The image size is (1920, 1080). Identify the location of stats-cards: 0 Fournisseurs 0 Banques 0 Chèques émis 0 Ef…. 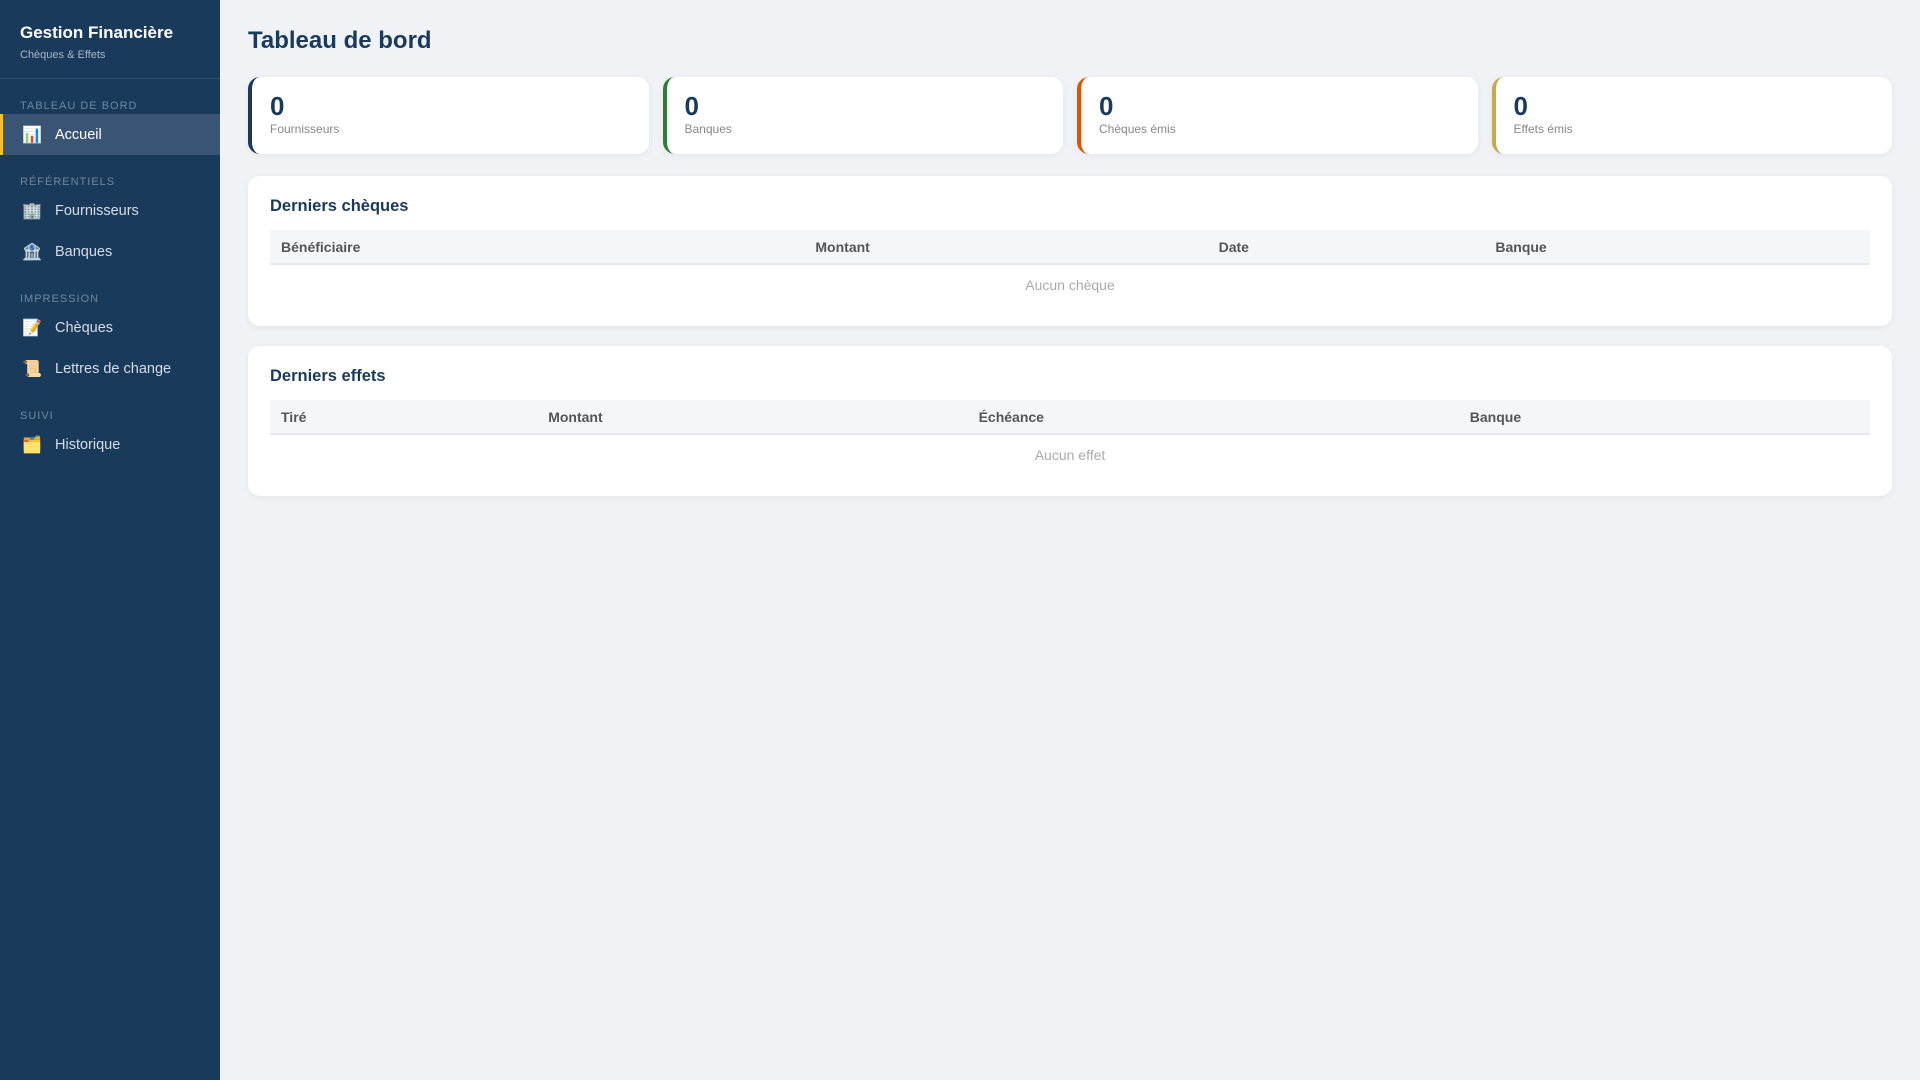
(1070, 115).